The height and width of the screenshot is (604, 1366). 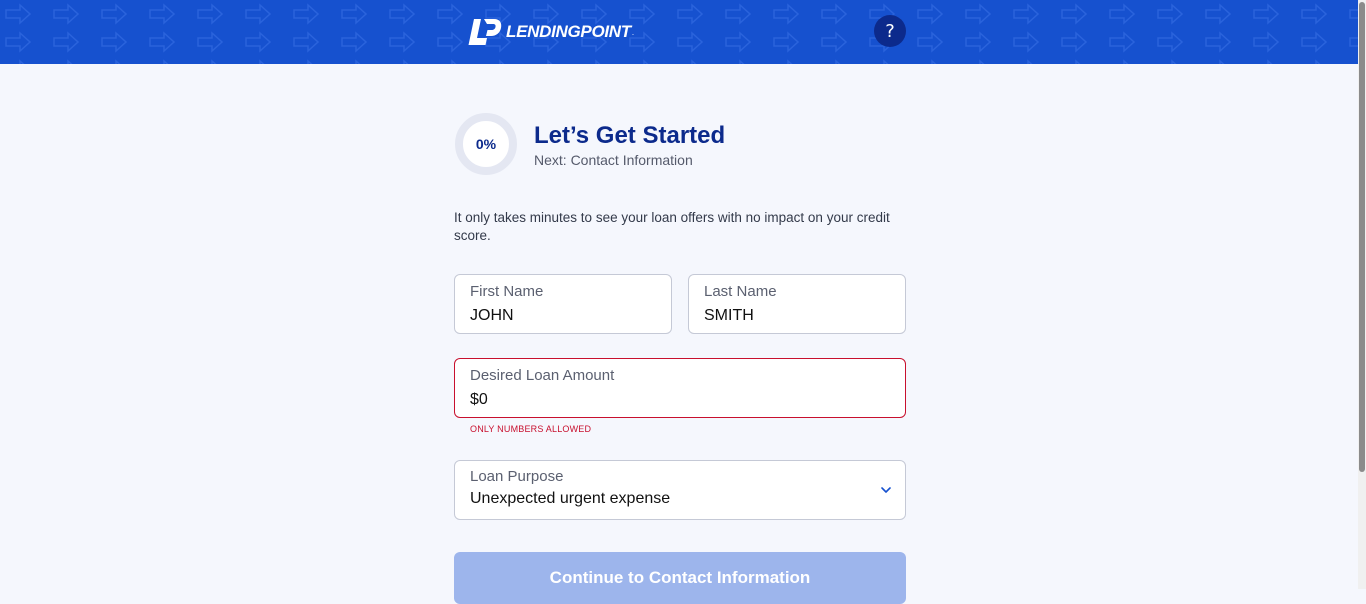 I want to click on continue-button: Continue to Contact Information, so click(x=680, y=578).